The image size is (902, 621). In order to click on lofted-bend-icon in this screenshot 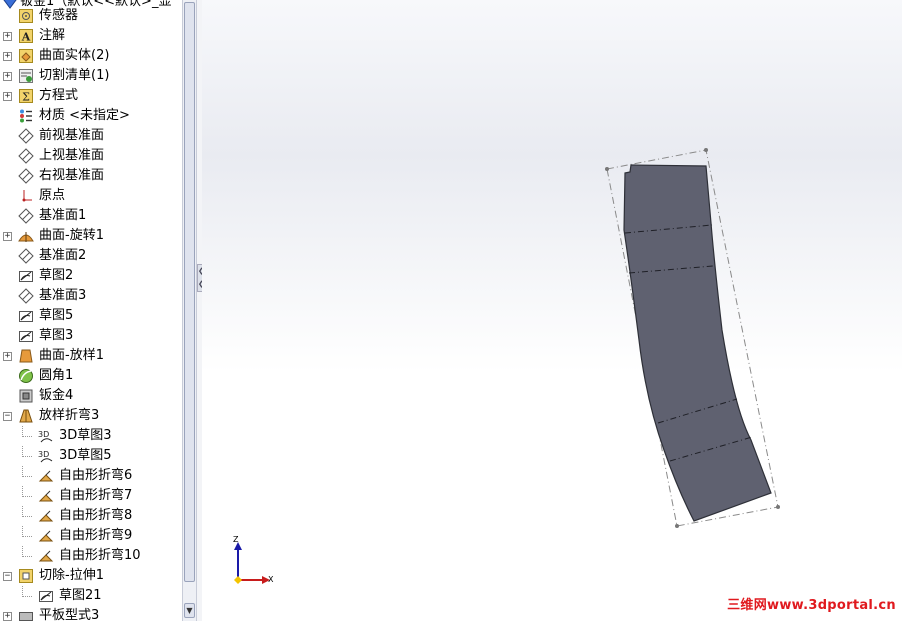, I will do `click(26, 416)`.